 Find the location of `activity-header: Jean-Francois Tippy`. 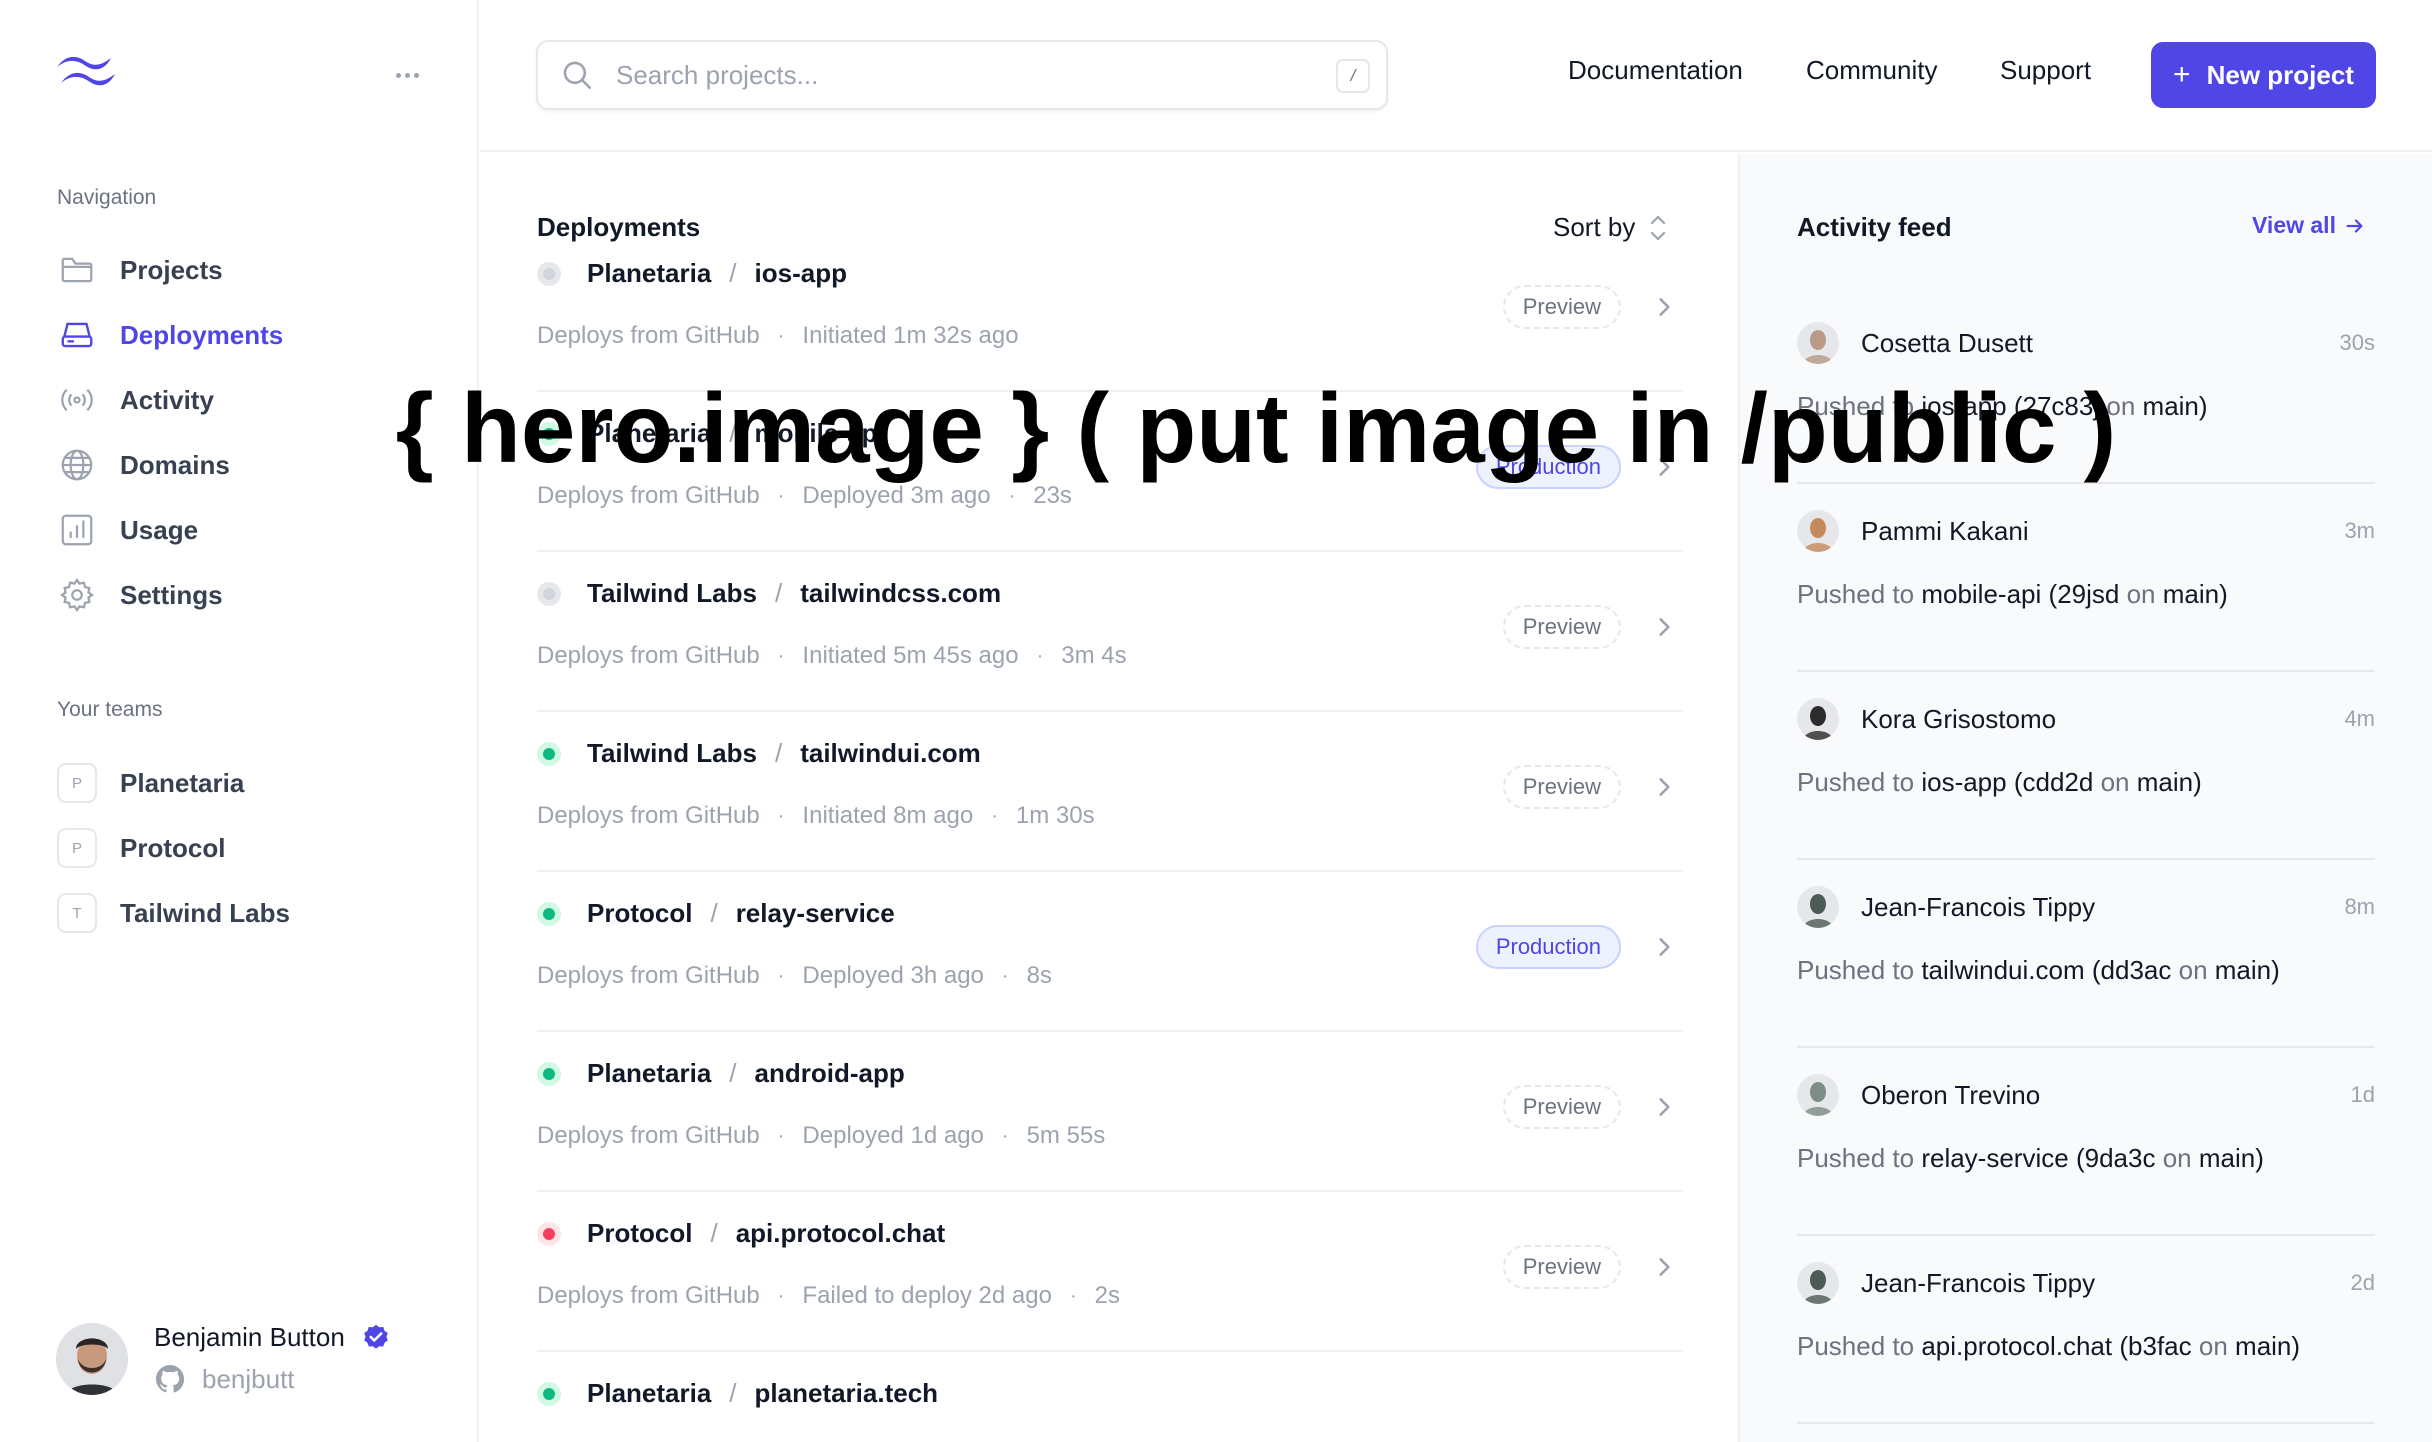

activity-header: Jean-Francois Tippy is located at coordinates (1946, 907).